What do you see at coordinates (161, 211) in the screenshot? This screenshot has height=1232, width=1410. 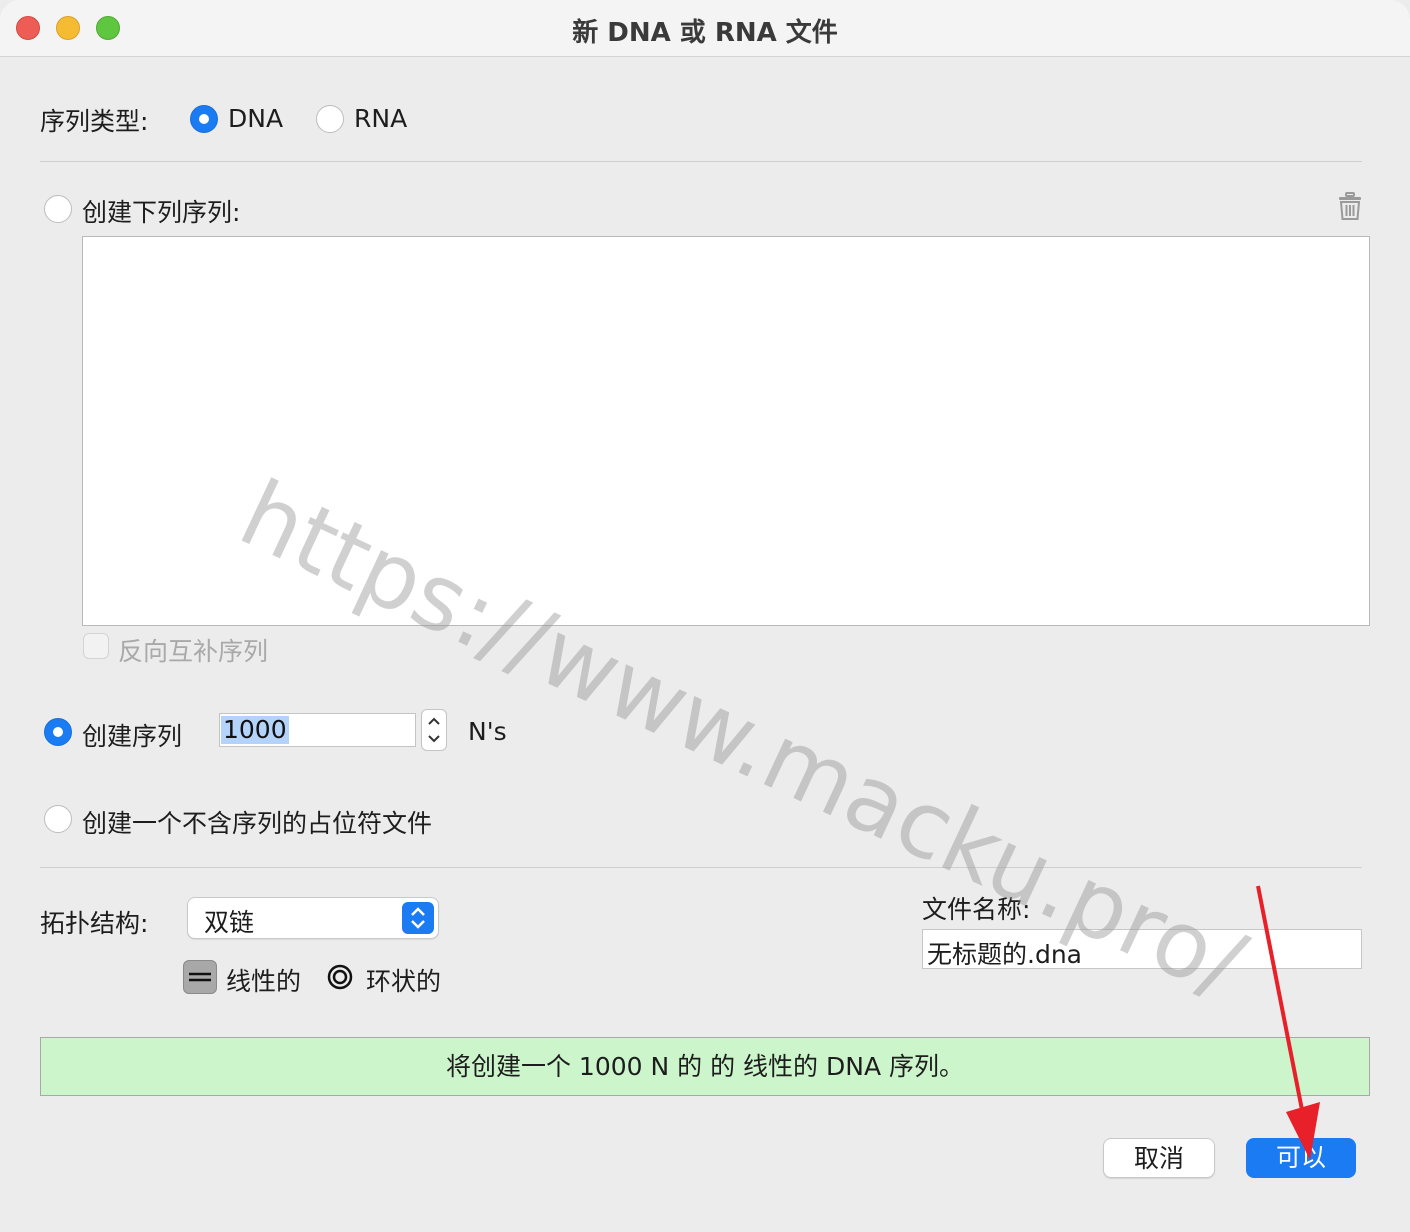 I see `create-following-label: 创建下列序列:` at bounding box center [161, 211].